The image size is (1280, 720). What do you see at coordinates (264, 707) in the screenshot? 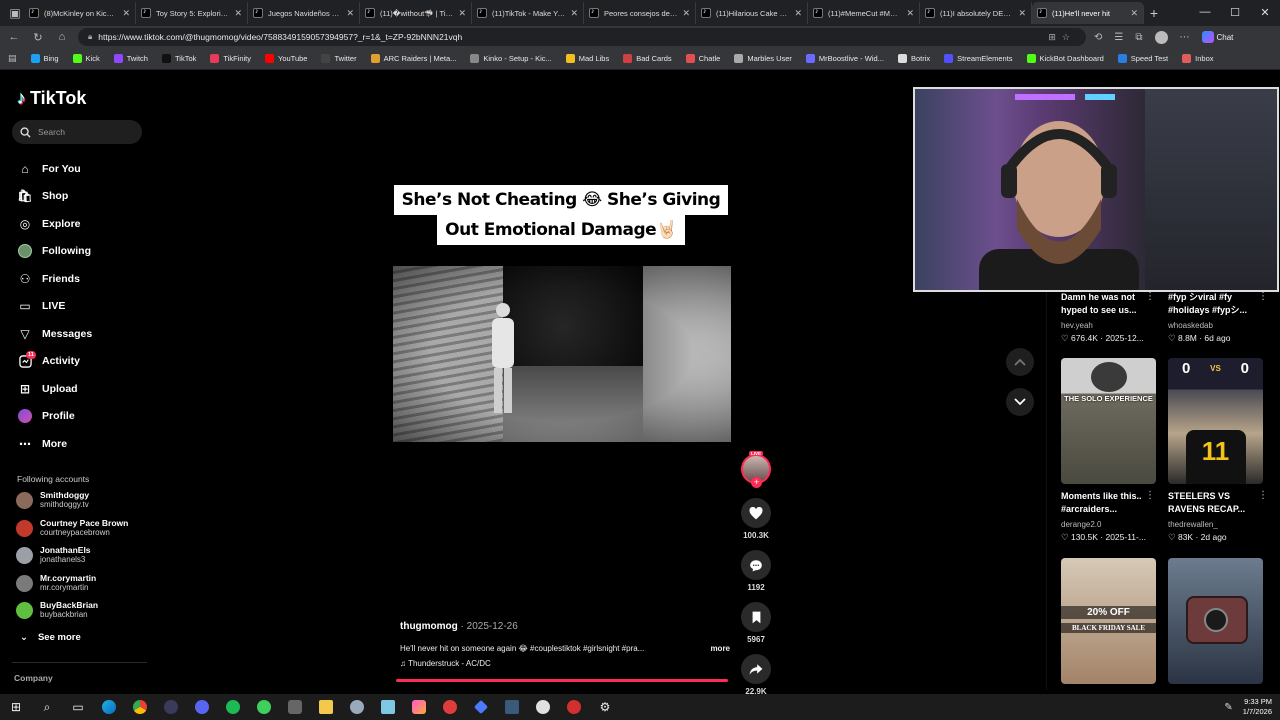
I see `app-green-icon` at bounding box center [264, 707].